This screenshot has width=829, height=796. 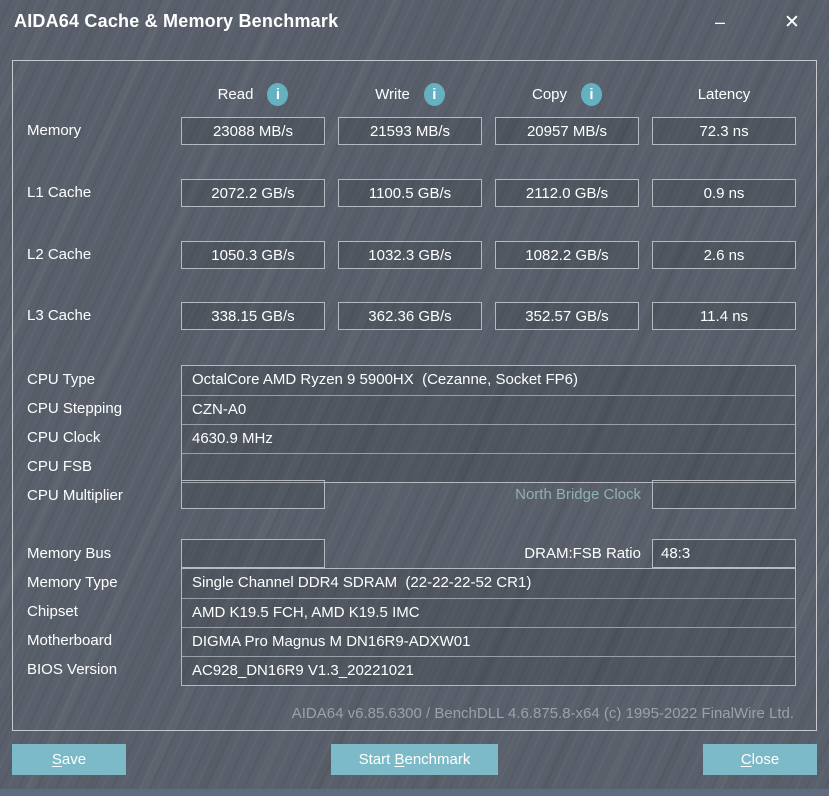 I want to click on l3-copy-value: 352.57 GB/s, so click(x=567, y=316).